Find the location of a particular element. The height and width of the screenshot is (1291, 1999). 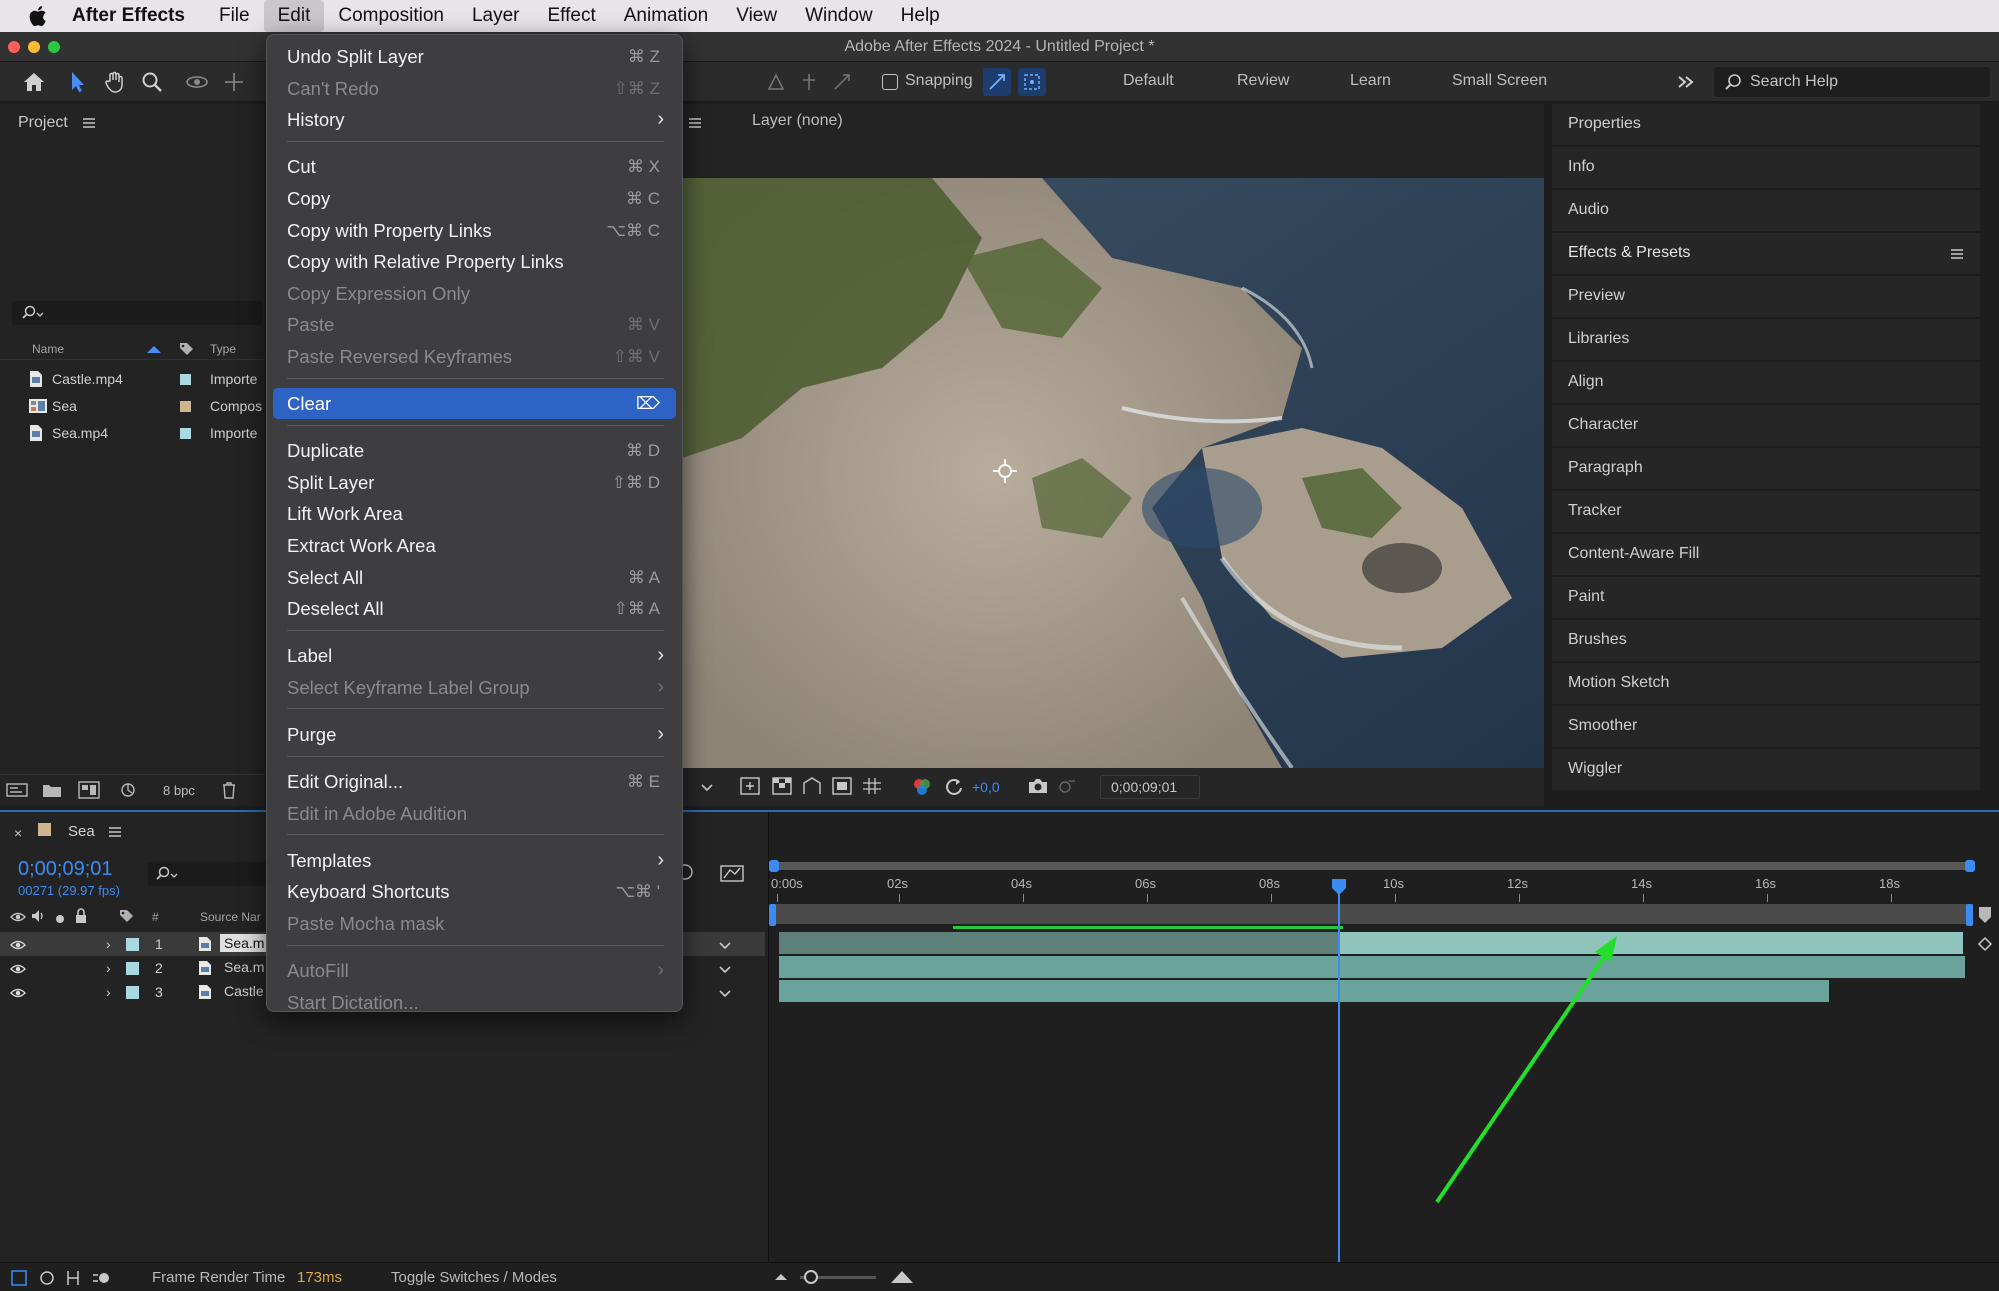

audio-speaker-icon is located at coordinates (38, 918).